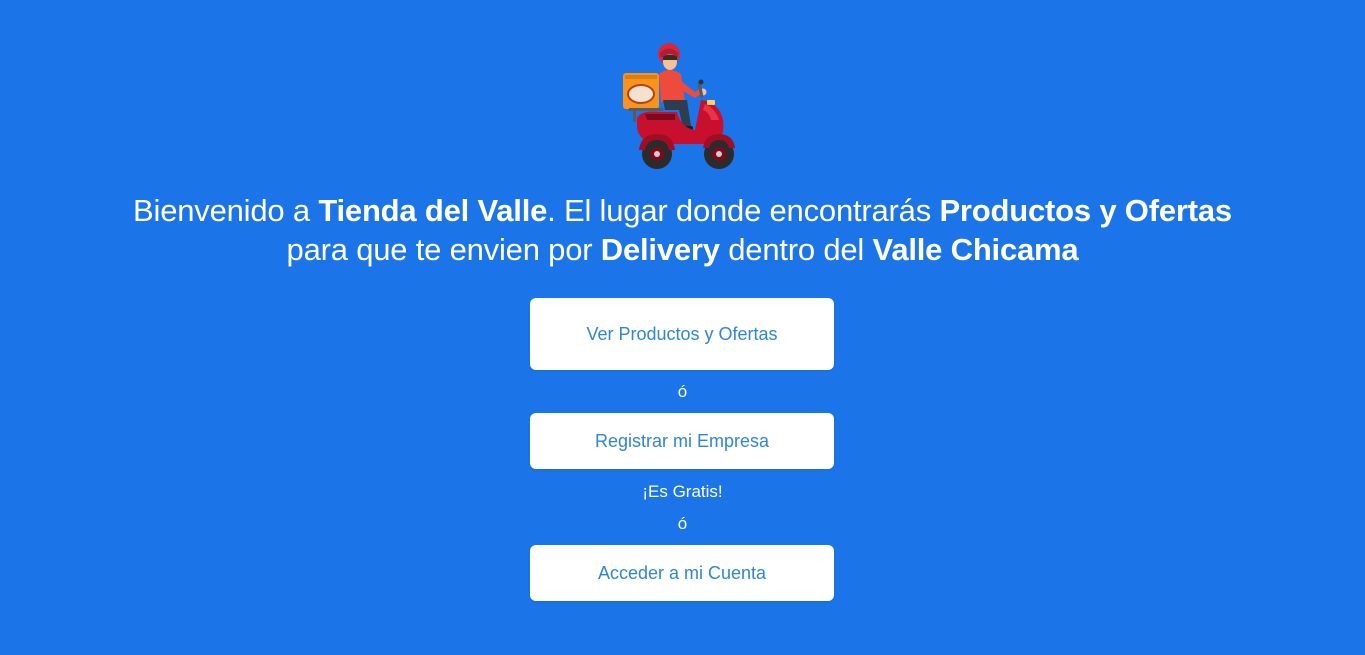 This screenshot has height=655, width=1365. I want to click on delivery-highlight: Delivery, so click(660, 249).